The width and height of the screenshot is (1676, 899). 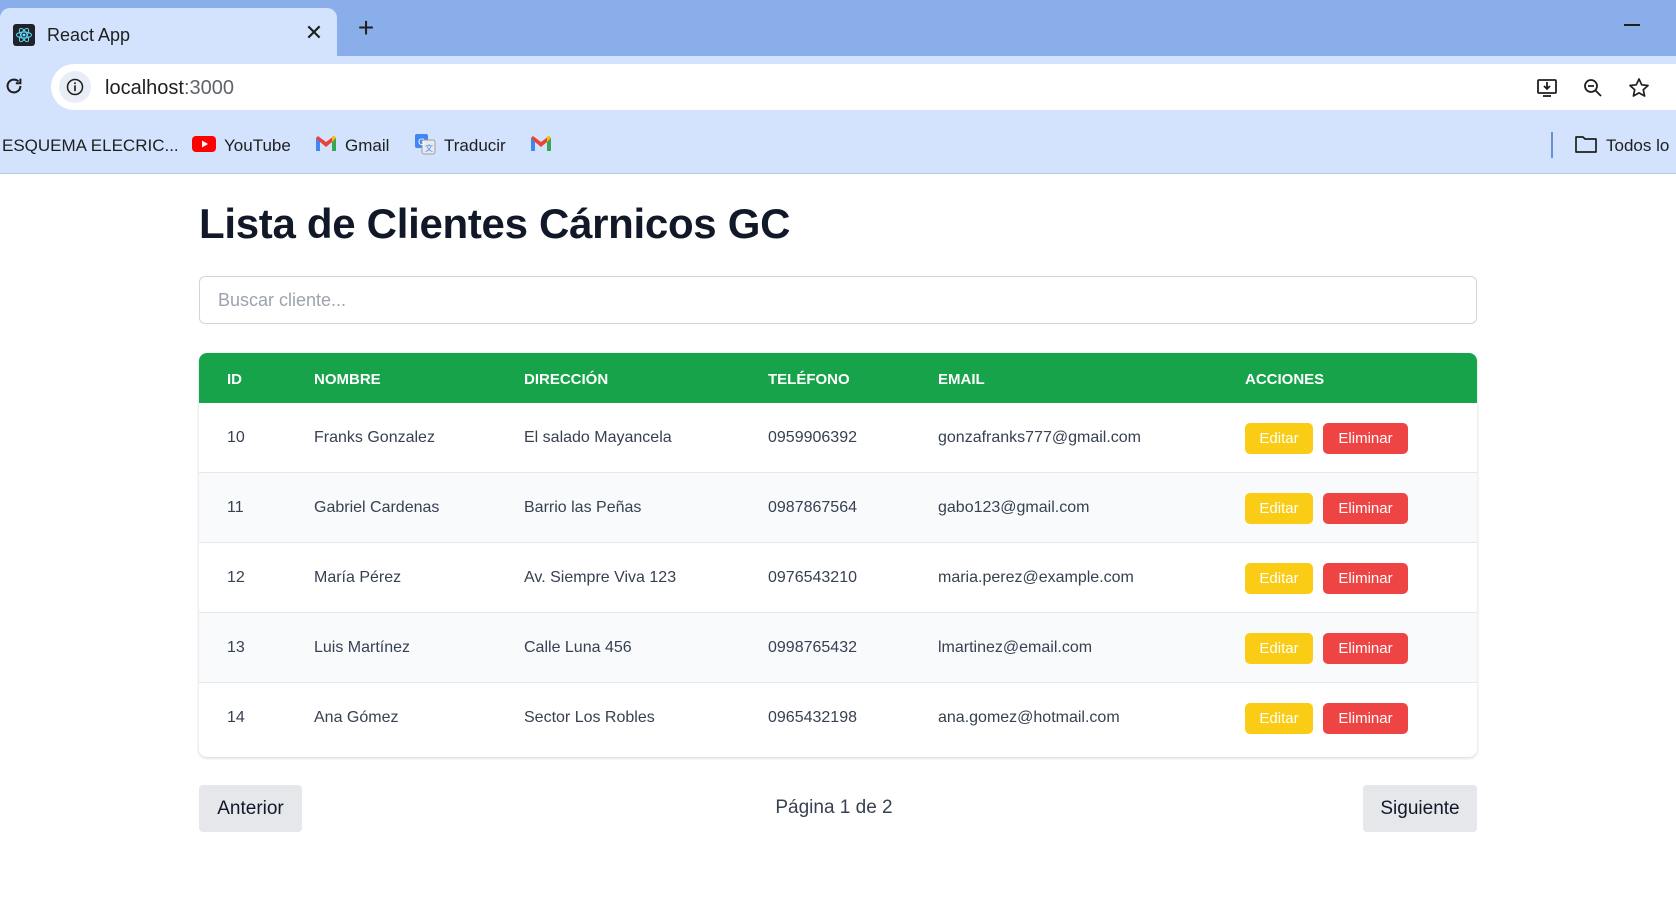 I want to click on page-title: Lista de Clientes Cárnicos GC, so click(x=495, y=223).